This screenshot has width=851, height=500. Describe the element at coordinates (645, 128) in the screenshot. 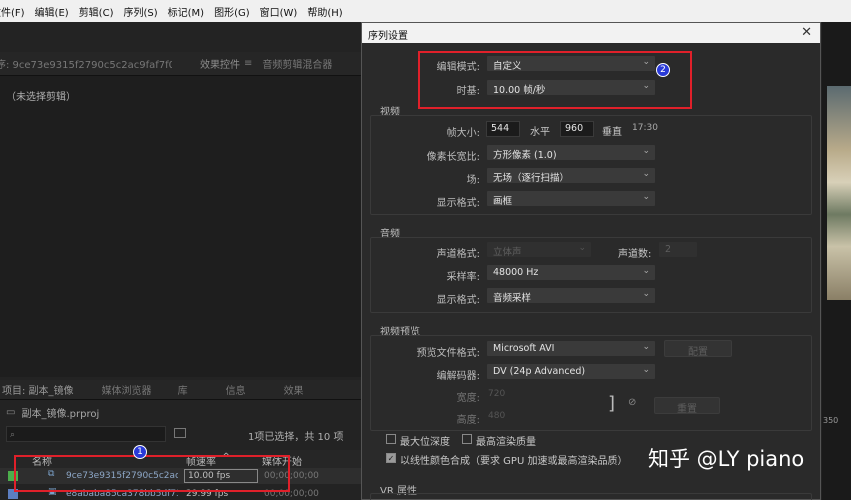

I see `aspect-ratio: 17:30` at that location.